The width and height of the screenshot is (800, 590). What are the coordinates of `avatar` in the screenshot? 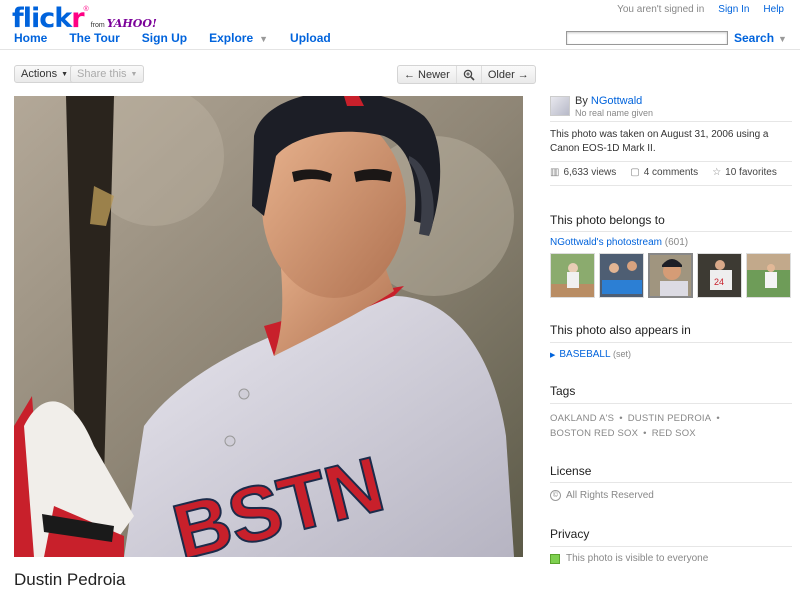 It's located at (560, 106).